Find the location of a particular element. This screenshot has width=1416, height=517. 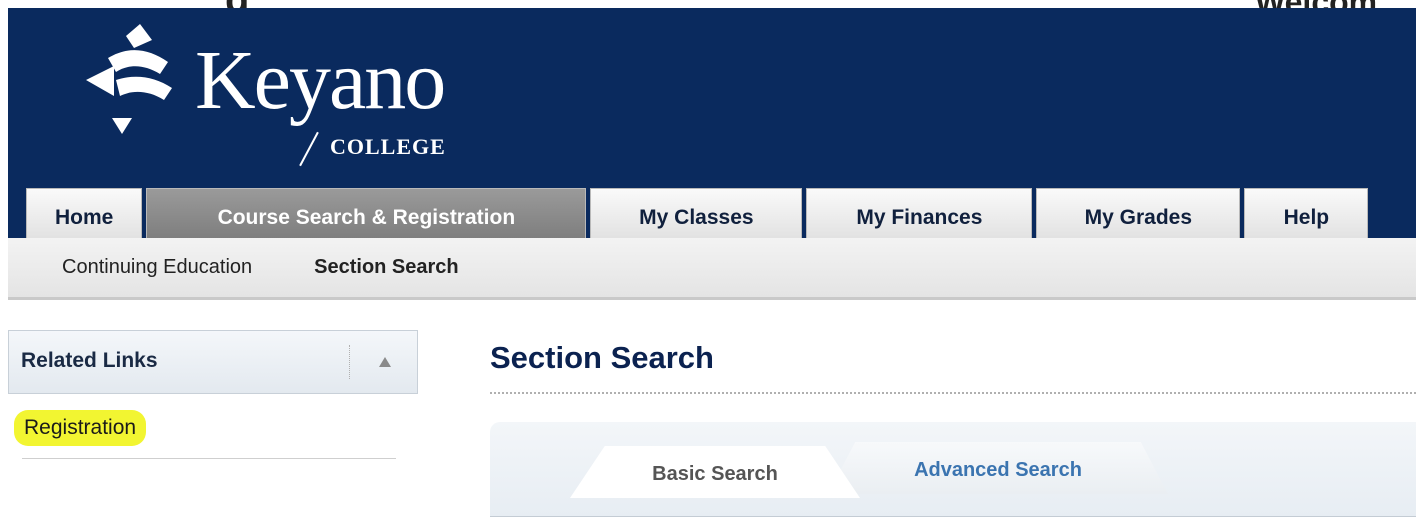

brand-subtitle: COLLEGE is located at coordinates (388, 146).